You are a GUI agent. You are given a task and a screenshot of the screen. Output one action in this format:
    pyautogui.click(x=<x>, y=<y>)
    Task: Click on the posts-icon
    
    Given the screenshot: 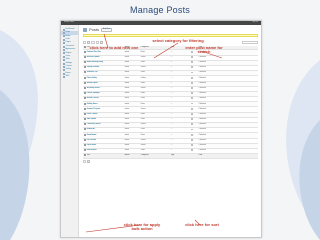 What is the action you would take?
    pyautogui.click(x=85, y=30)
    